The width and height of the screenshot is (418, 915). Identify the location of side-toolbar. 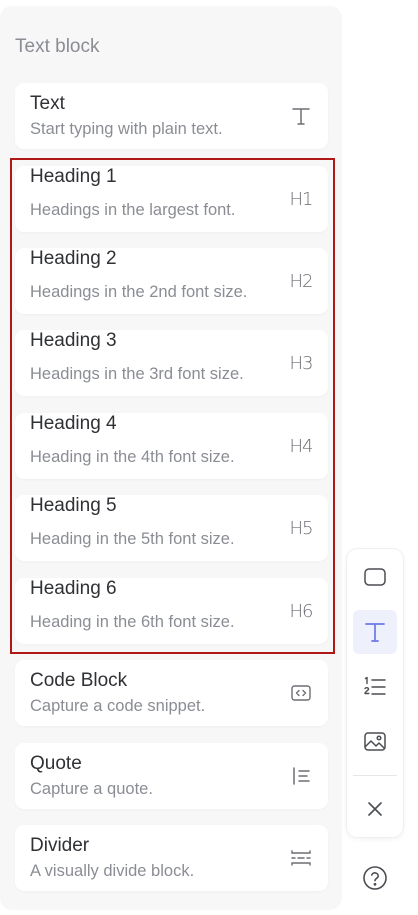
(375, 693).